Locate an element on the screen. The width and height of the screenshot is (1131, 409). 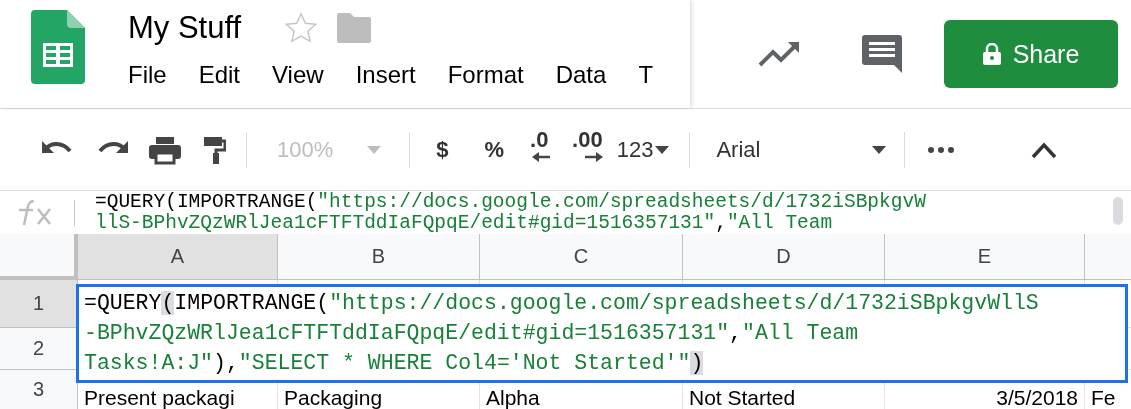
paint-format-icon is located at coordinates (214, 149).